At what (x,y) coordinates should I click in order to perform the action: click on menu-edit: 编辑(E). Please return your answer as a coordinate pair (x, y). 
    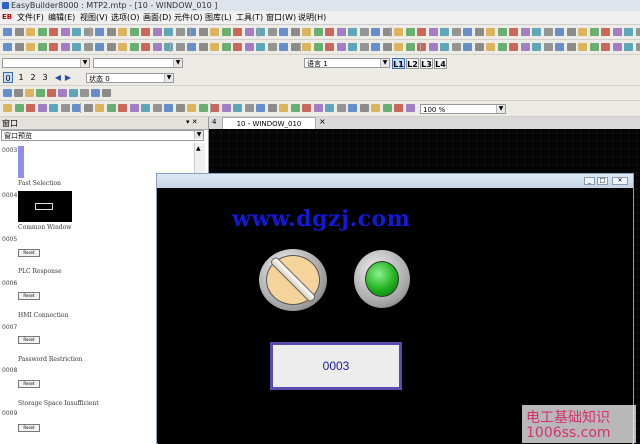
    Looking at the image, I should click on (61, 17).